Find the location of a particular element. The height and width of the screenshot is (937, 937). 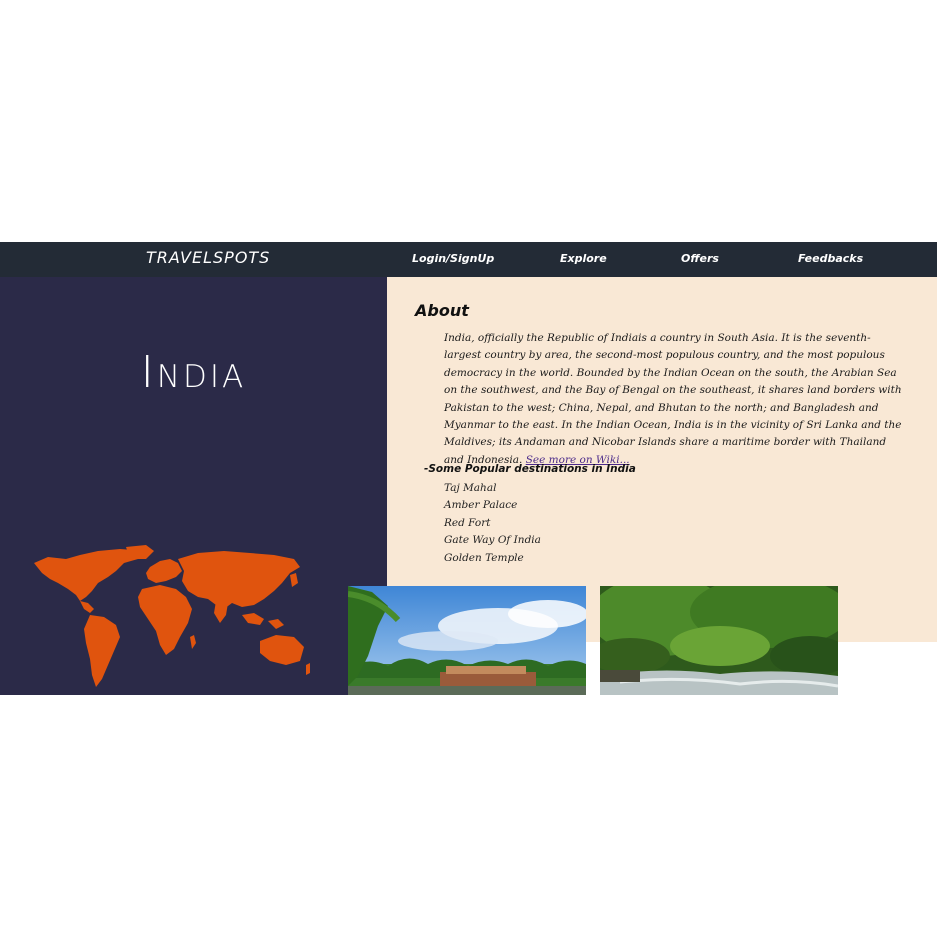

nav-feedbacks: Feedbacks is located at coordinates (830, 258).